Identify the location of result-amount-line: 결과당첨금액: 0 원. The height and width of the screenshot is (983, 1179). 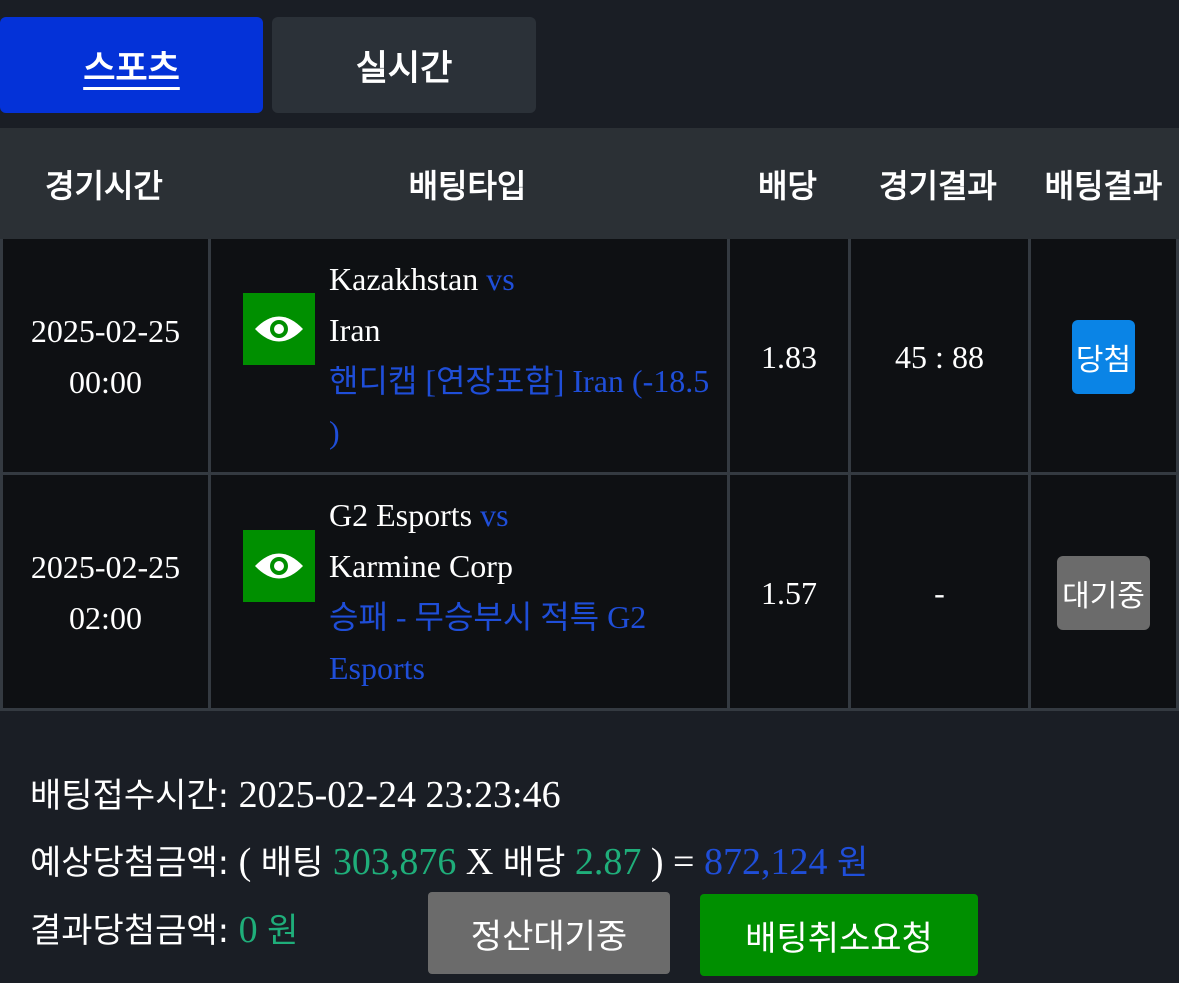
(164, 927).